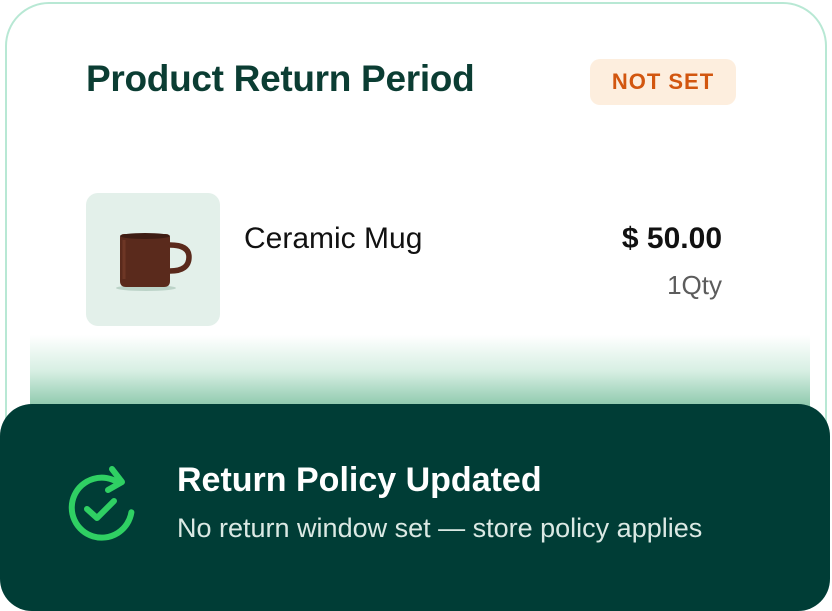 This screenshot has width=832, height=611. What do you see at coordinates (102, 508) in the screenshot?
I see `refresh-check-icon` at bounding box center [102, 508].